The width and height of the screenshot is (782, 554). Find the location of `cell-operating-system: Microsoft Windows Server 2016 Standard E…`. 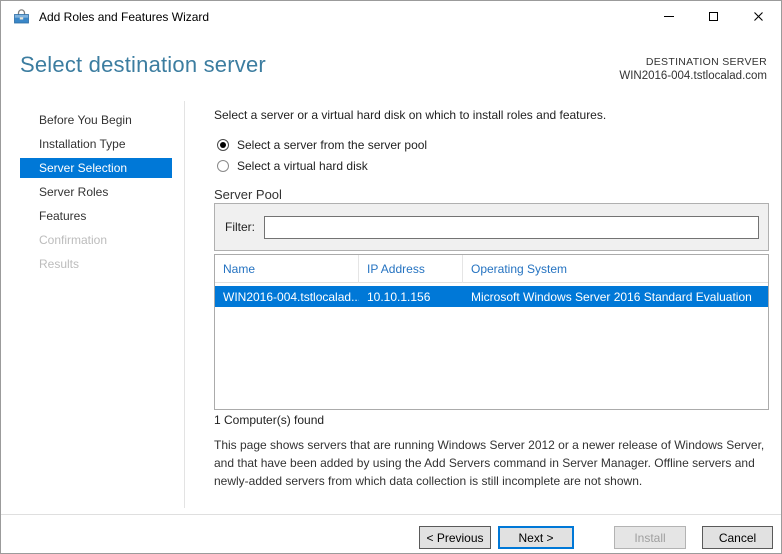

cell-operating-system: Microsoft Windows Server 2016 Standard E… is located at coordinates (611, 296).